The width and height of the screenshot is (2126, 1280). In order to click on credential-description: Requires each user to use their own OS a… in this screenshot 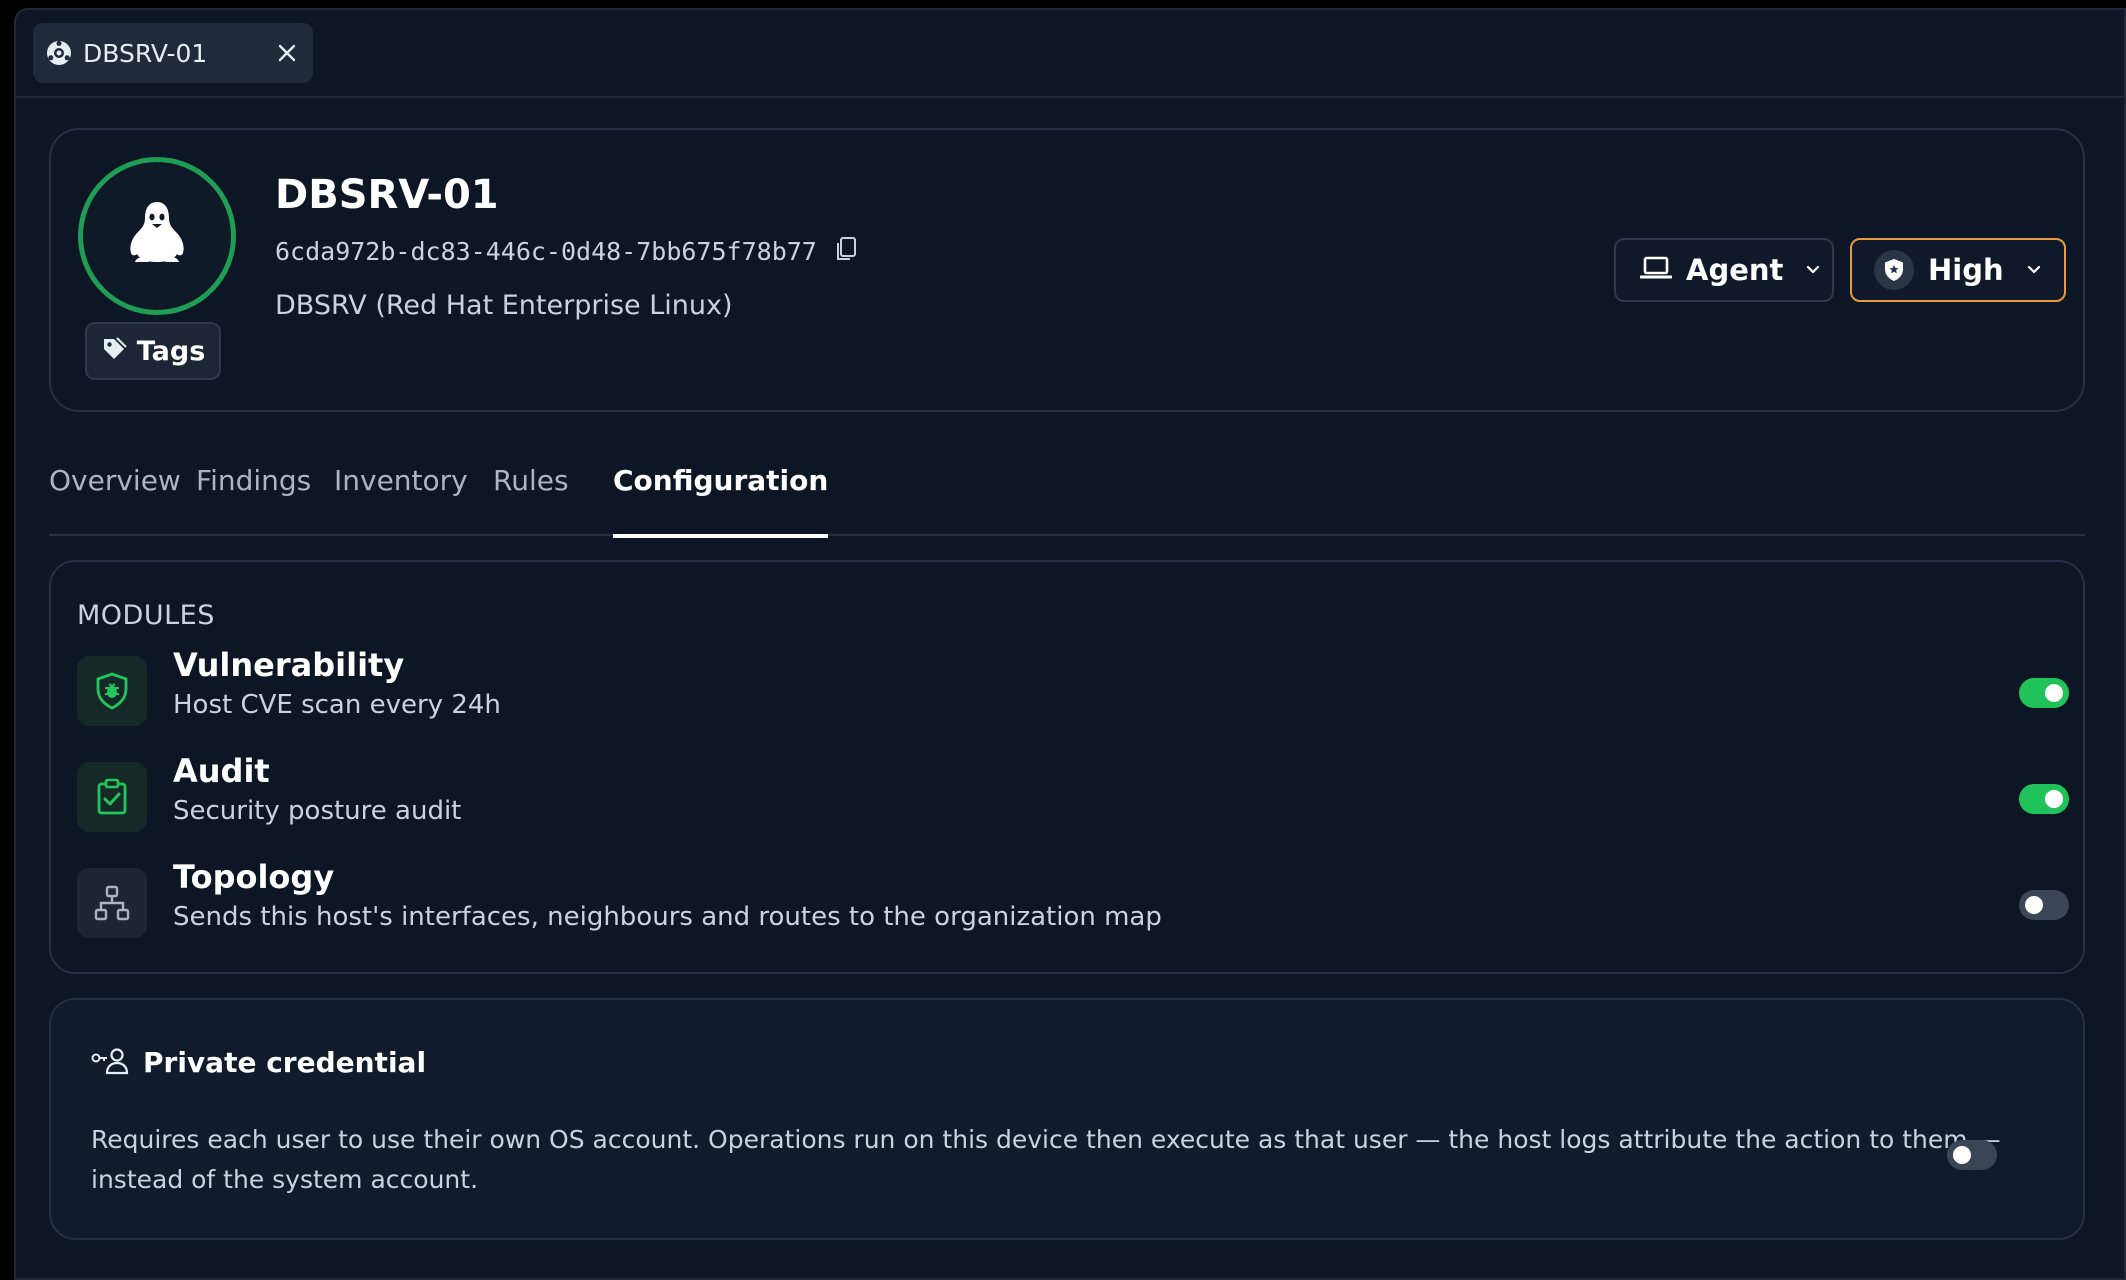, I will do `click(1046, 1159)`.